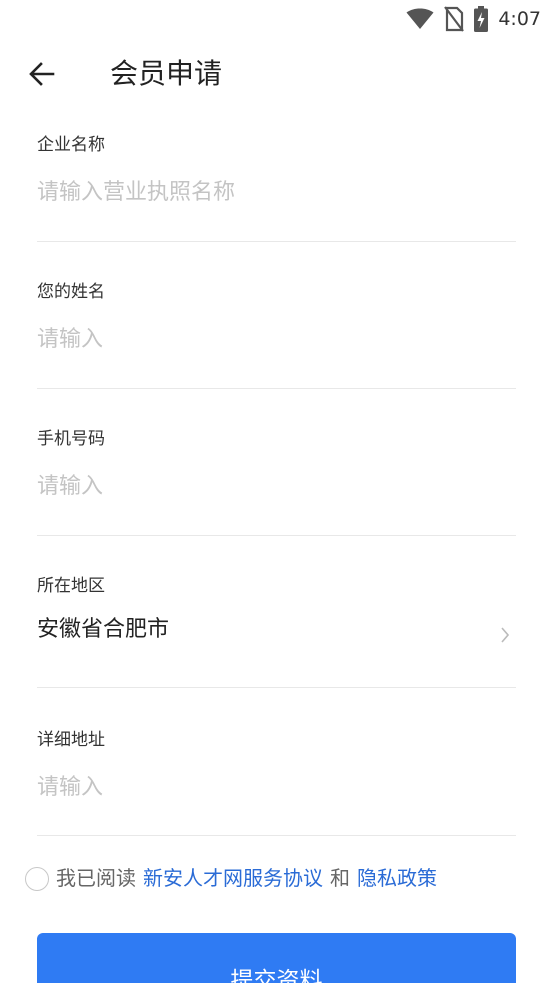 The width and height of the screenshot is (553, 983). What do you see at coordinates (420, 18) in the screenshot?
I see `wifi-icon` at bounding box center [420, 18].